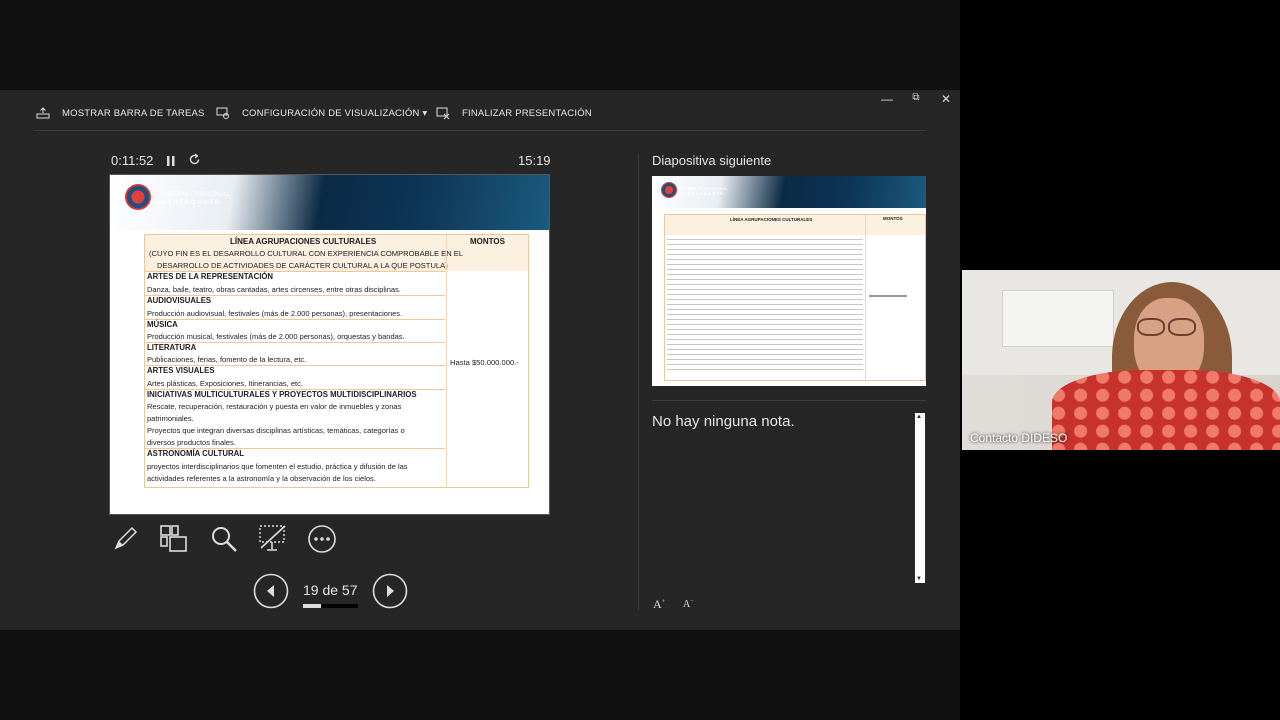 This screenshot has height=720, width=1280. I want to click on magnifier-icon, so click(224, 539).